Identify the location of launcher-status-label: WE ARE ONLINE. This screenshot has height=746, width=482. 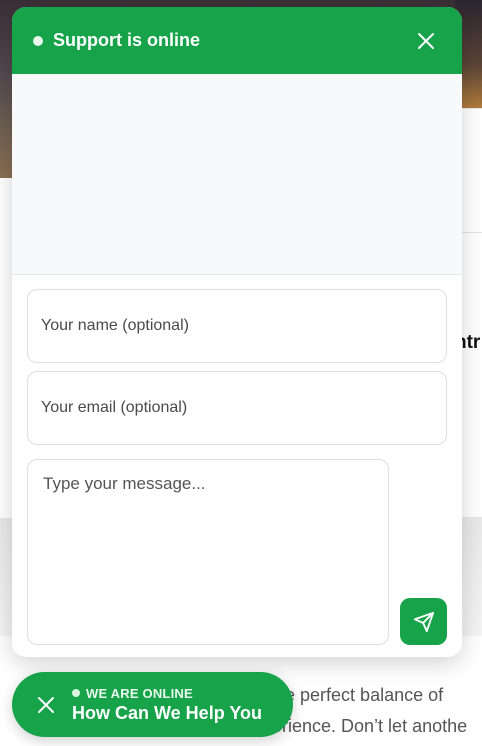
(139, 693).